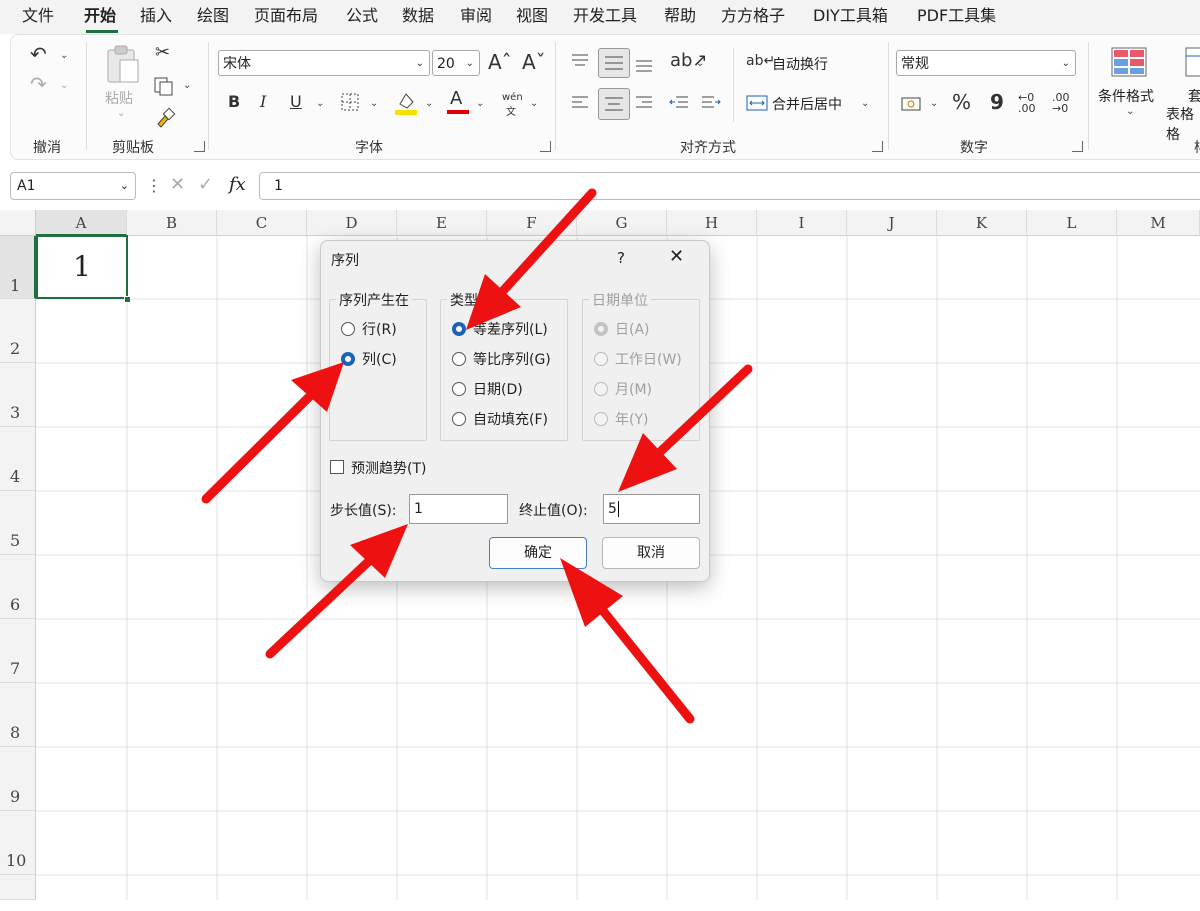  I want to click on row-header: 6, so click(18, 587).